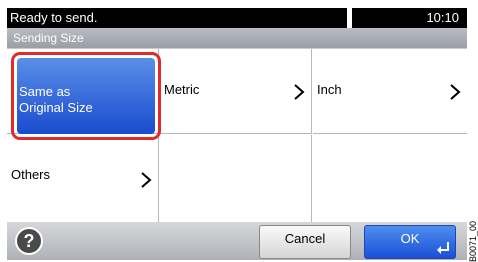  I want to click on option-others: Others, so click(83, 179).